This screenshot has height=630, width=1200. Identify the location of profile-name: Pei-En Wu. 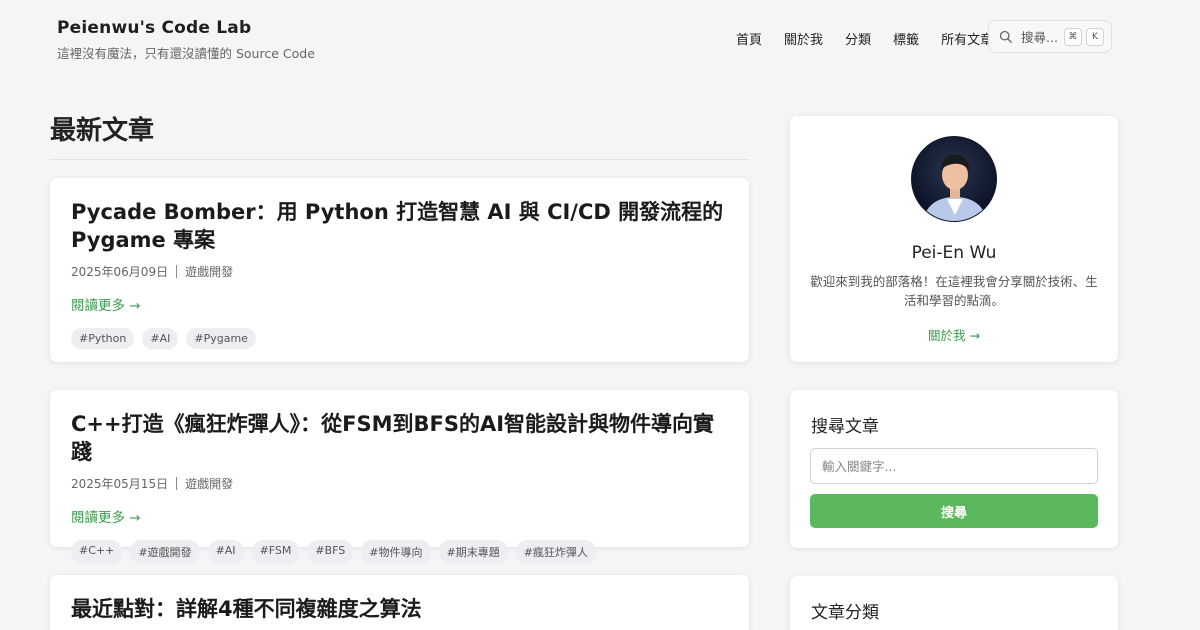
(954, 253).